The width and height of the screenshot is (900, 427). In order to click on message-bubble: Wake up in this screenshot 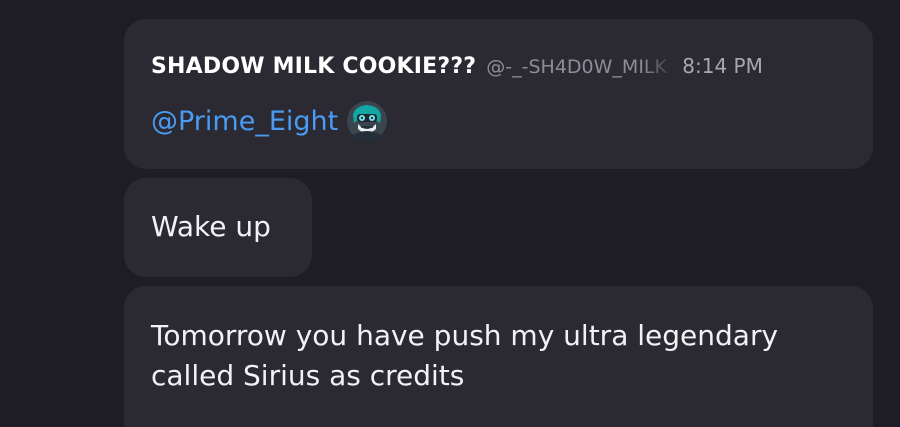, I will do `click(218, 227)`.